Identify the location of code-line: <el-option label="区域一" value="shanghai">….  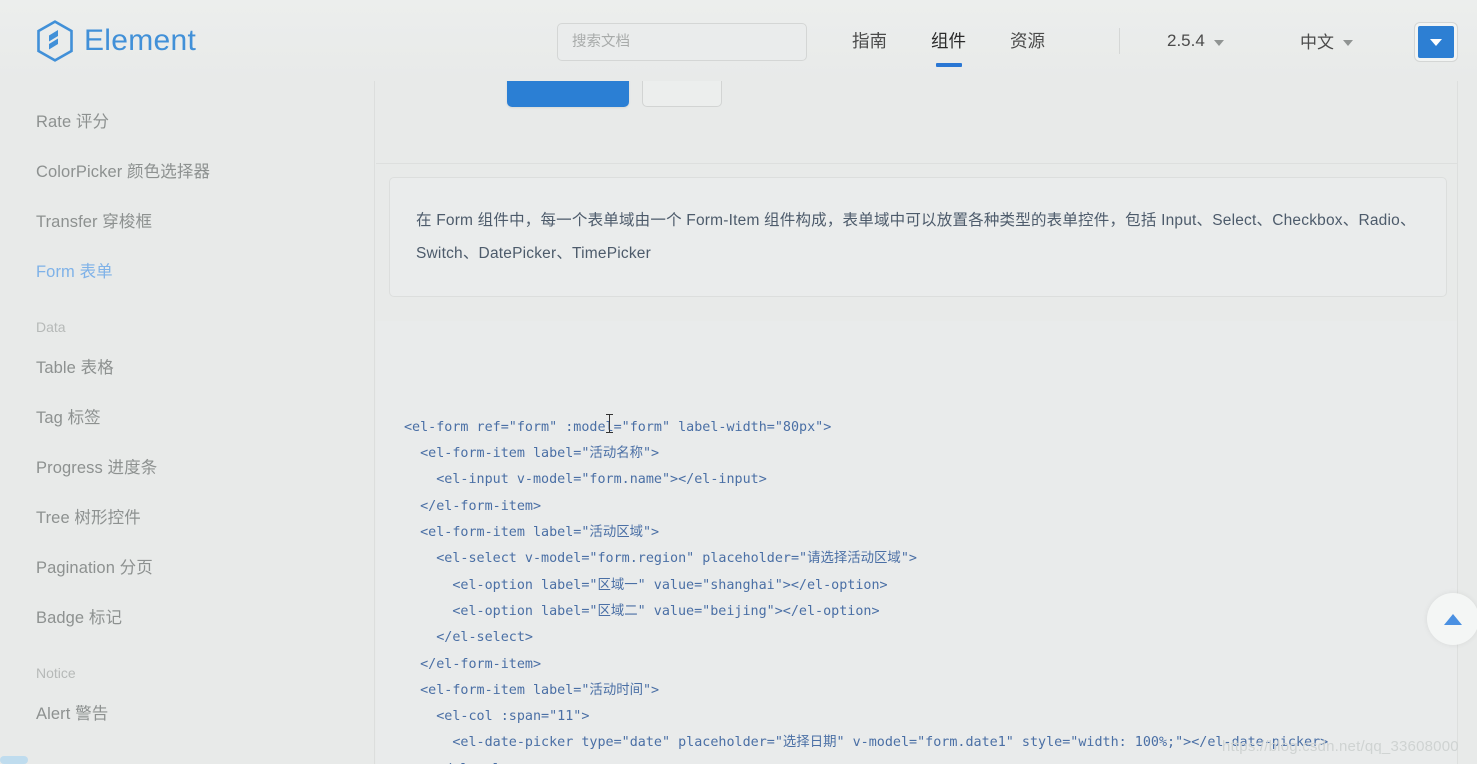
(646, 585).